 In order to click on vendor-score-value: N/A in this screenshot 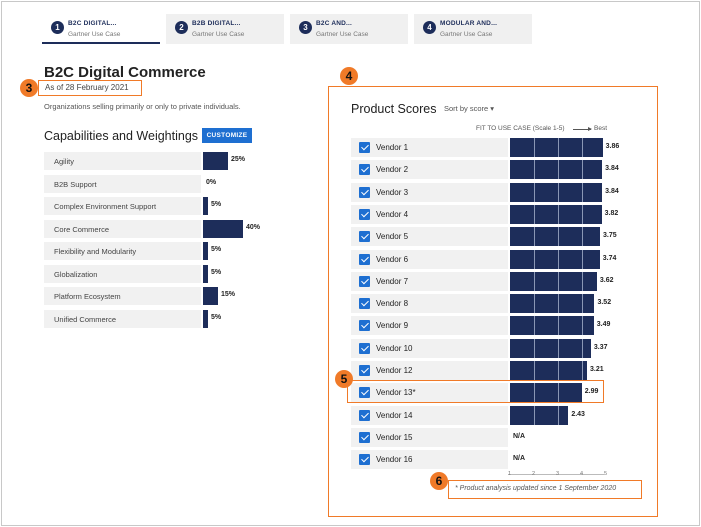, I will do `click(519, 436)`.